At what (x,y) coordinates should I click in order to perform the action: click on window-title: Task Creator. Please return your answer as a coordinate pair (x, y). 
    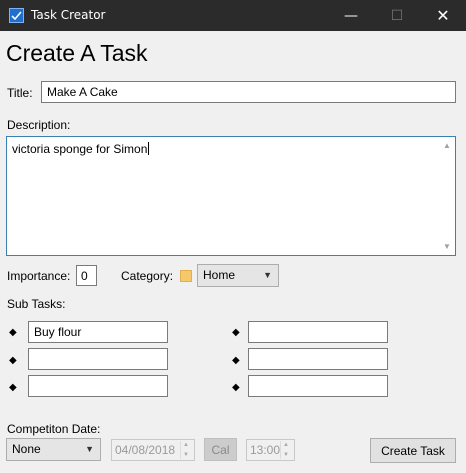
    Looking at the image, I should click on (68, 15).